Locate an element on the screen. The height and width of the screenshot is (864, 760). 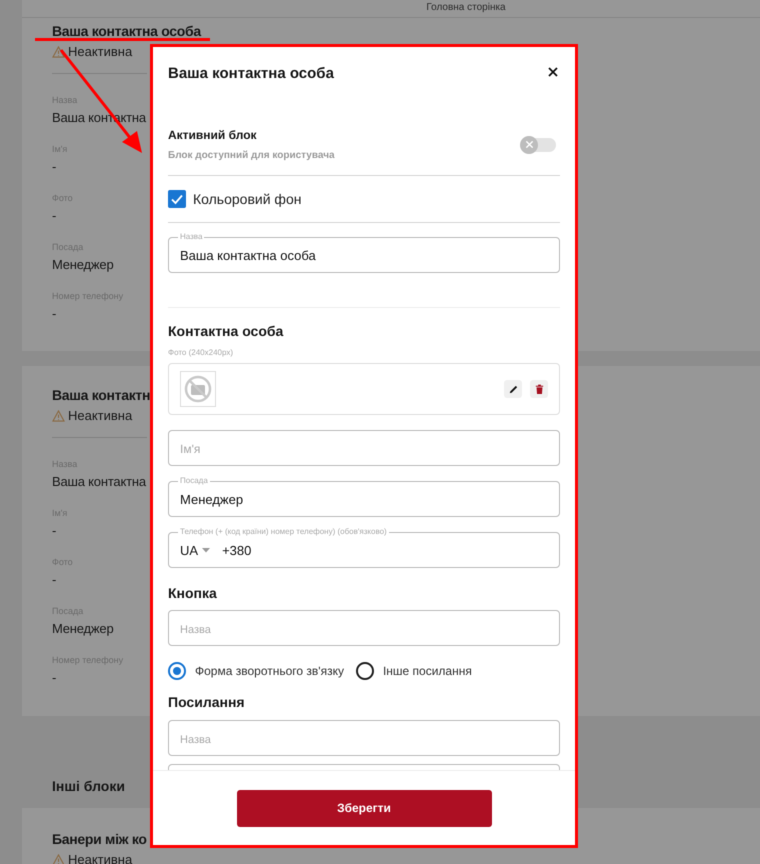
text-input: Ім'я is located at coordinates (364, 448).